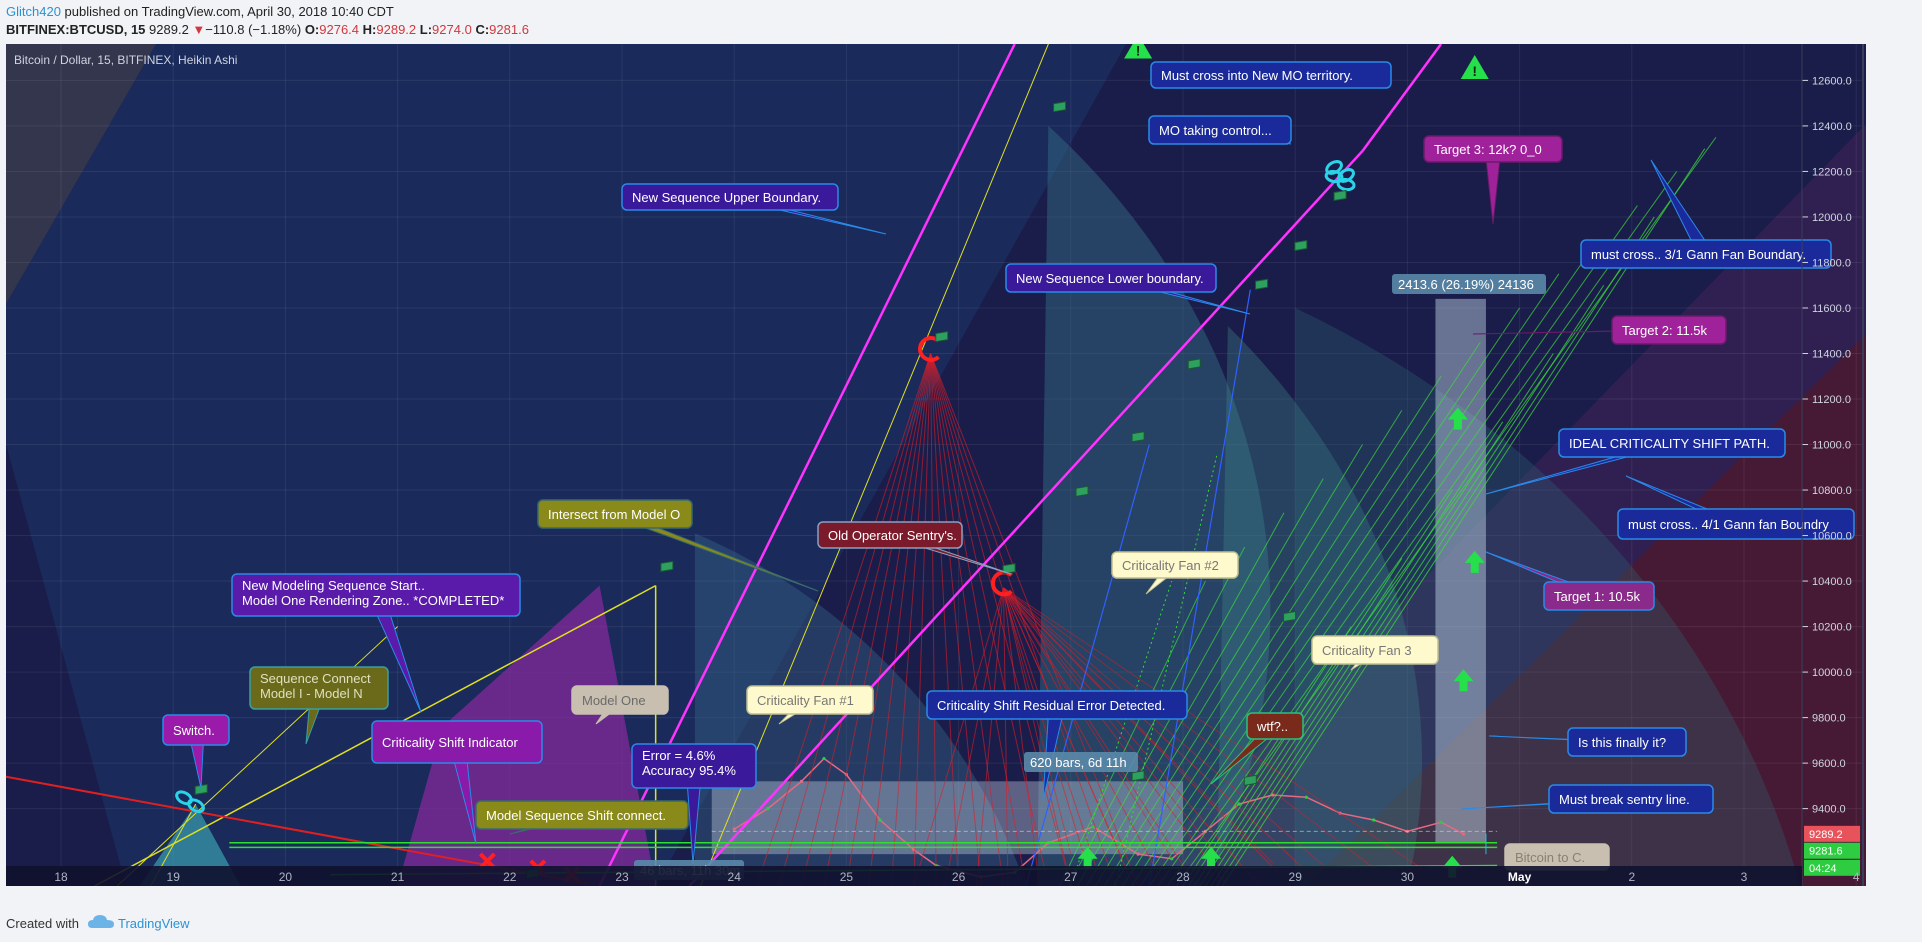 Image resolution: width=1922 pixels, height=942 pixels. Describe the element at coordinates (847, 877) in the screenshot. I see `x-tick-label: 25` at that location.